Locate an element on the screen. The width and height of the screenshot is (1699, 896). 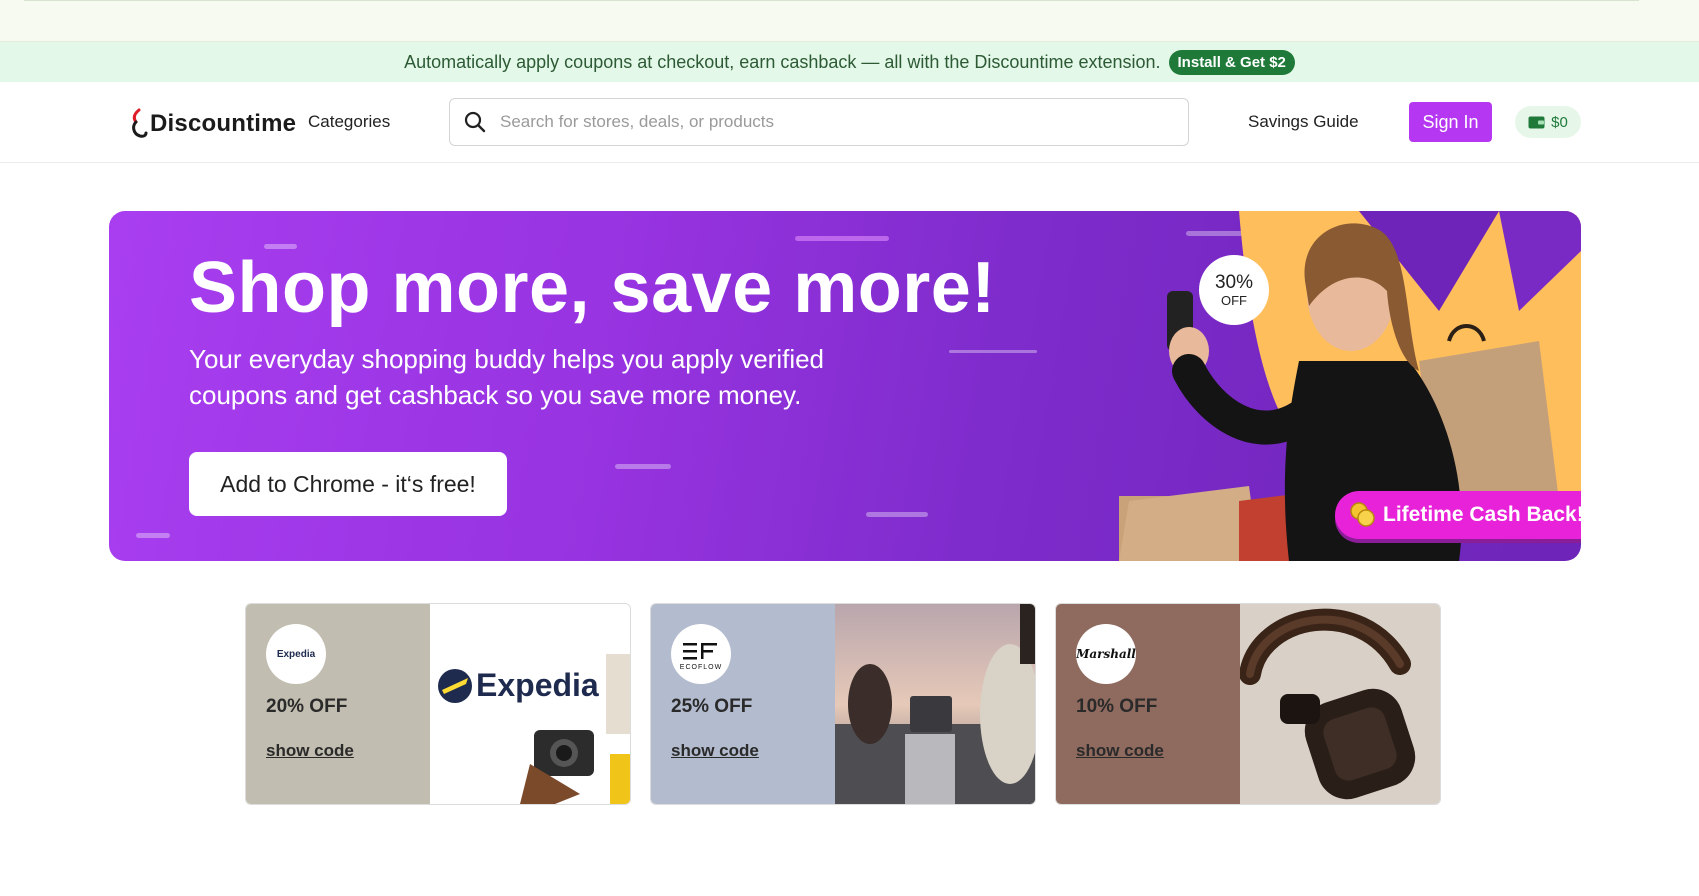
discount-label: 25% OFF is located at coordinates (712, 706).